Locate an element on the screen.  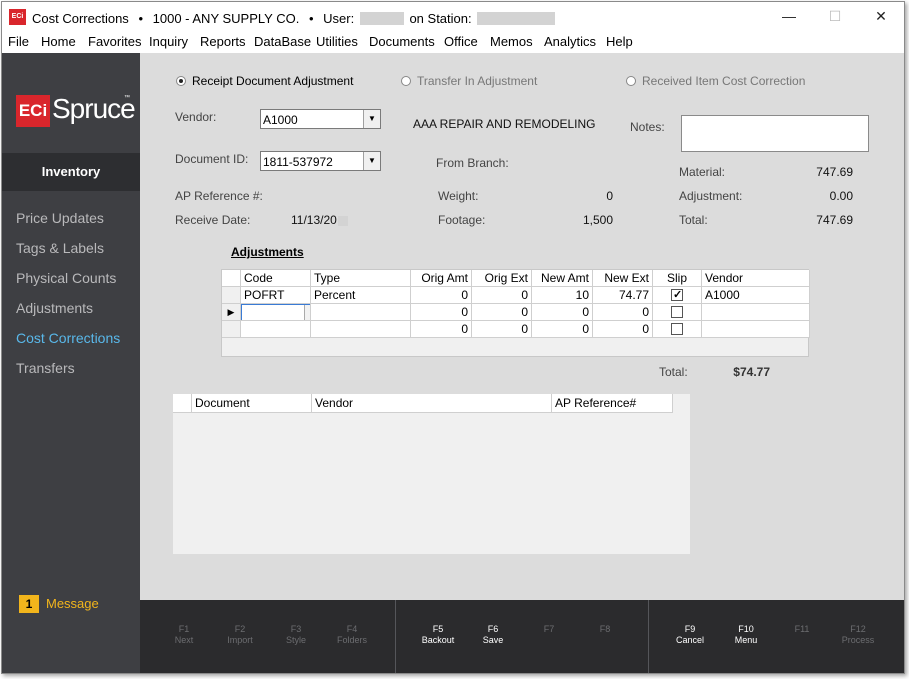
f11-button: F11 is located at coordinates (802, 629).